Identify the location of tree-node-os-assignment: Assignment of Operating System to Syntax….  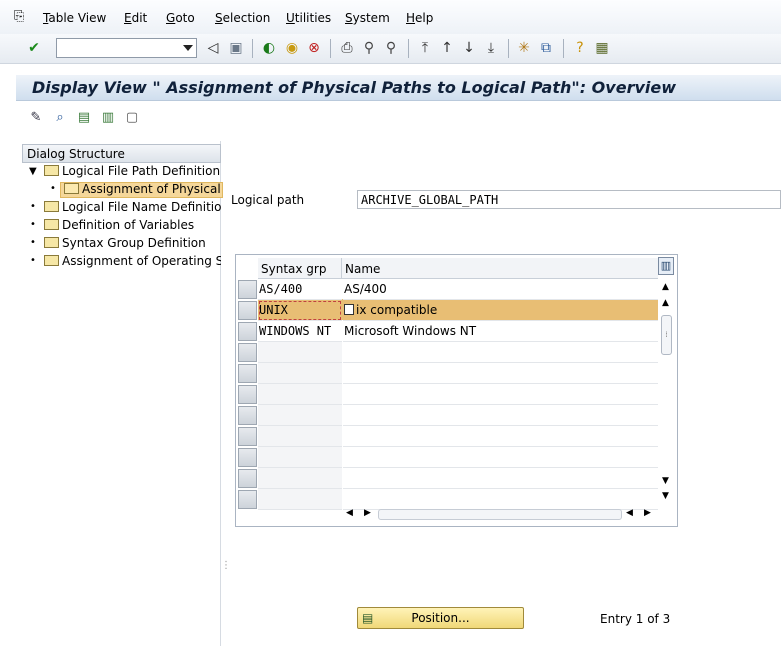
(132, 261).